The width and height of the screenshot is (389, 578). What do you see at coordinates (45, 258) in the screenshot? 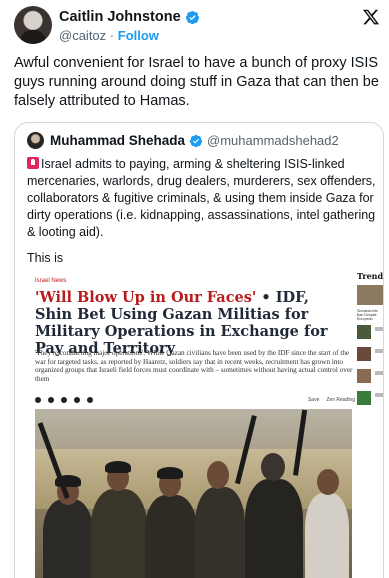
I see `quoted-footer-text: This is` at bounding box center [45, 258].